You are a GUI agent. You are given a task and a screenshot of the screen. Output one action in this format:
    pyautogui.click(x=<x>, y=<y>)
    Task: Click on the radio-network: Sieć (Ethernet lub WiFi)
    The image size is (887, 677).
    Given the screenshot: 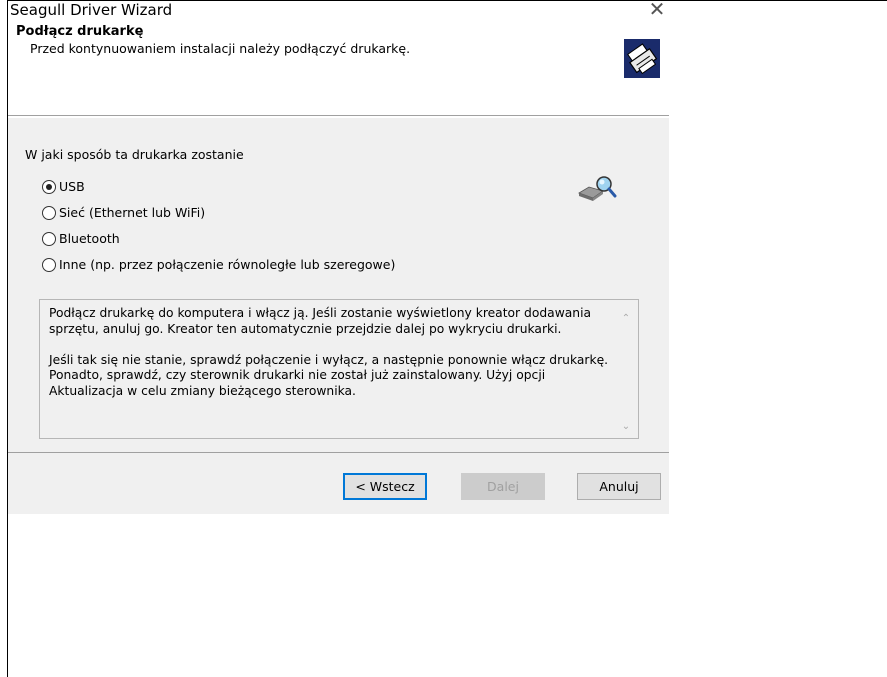 What is the action you would take?
    pyautogui.click(x=123, y=212)
    